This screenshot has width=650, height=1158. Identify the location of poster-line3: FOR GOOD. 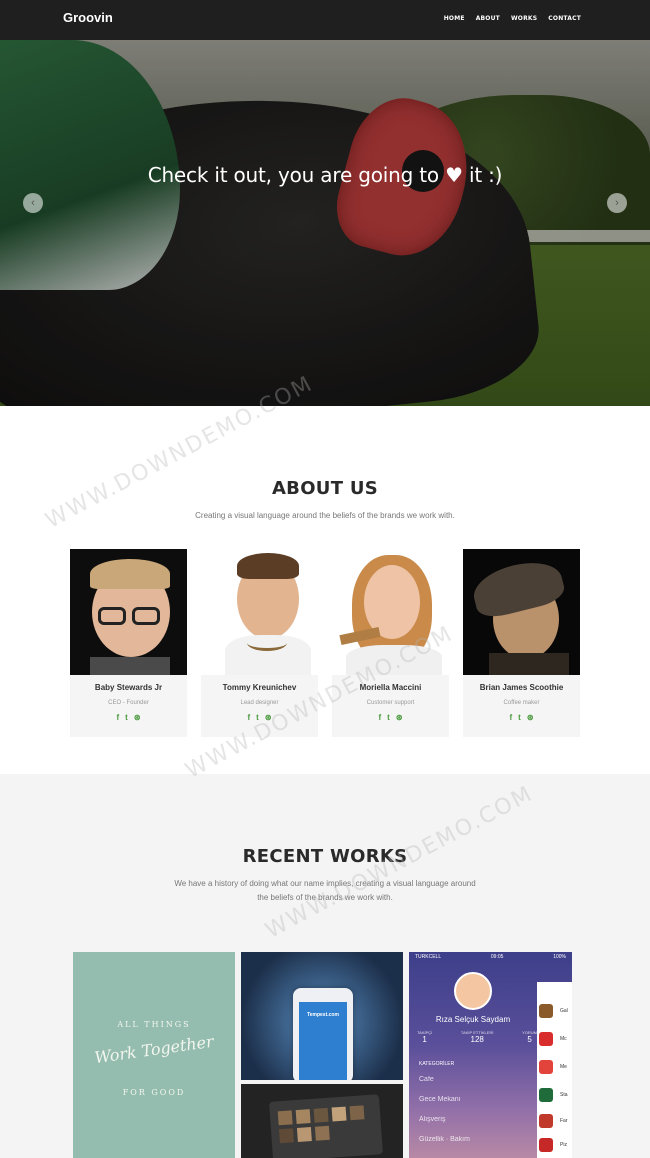
(154, 1092).